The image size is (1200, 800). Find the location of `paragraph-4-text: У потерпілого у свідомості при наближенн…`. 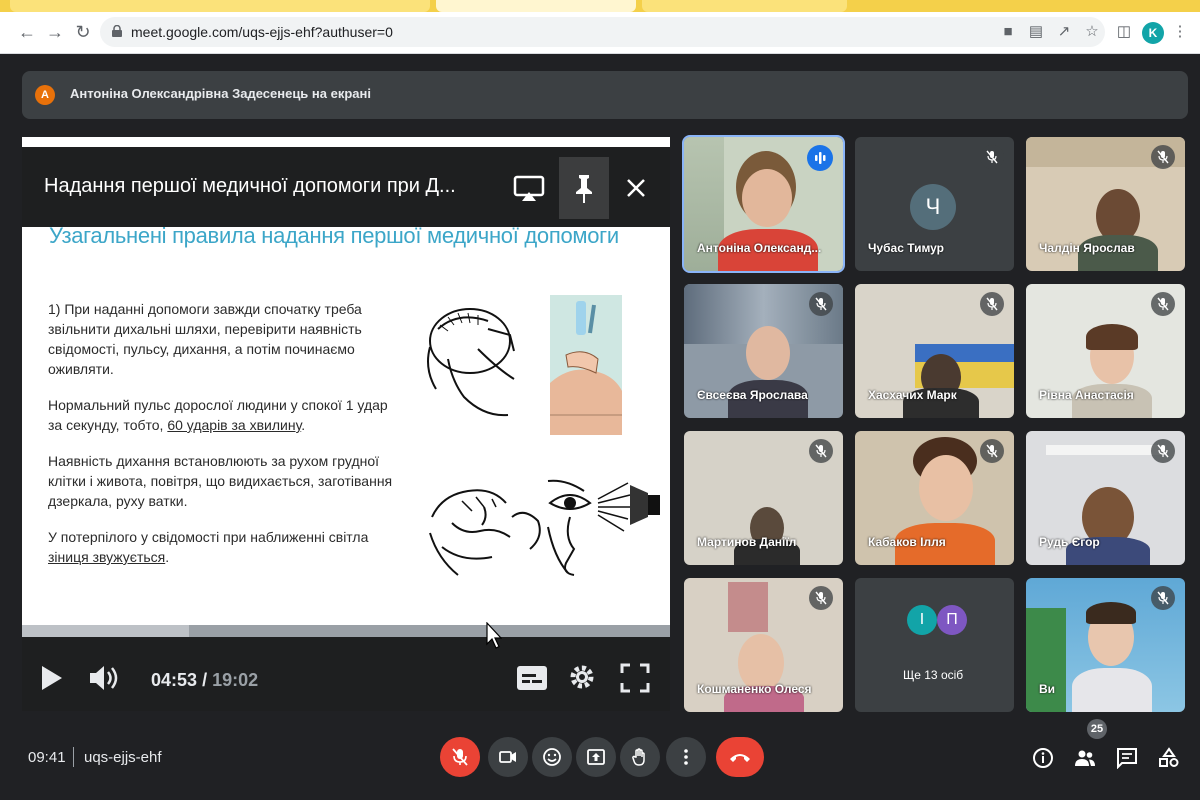

paragraph-4-text: У потерпілого у свідомості при наближенн… is located at coordinates (208, 537).